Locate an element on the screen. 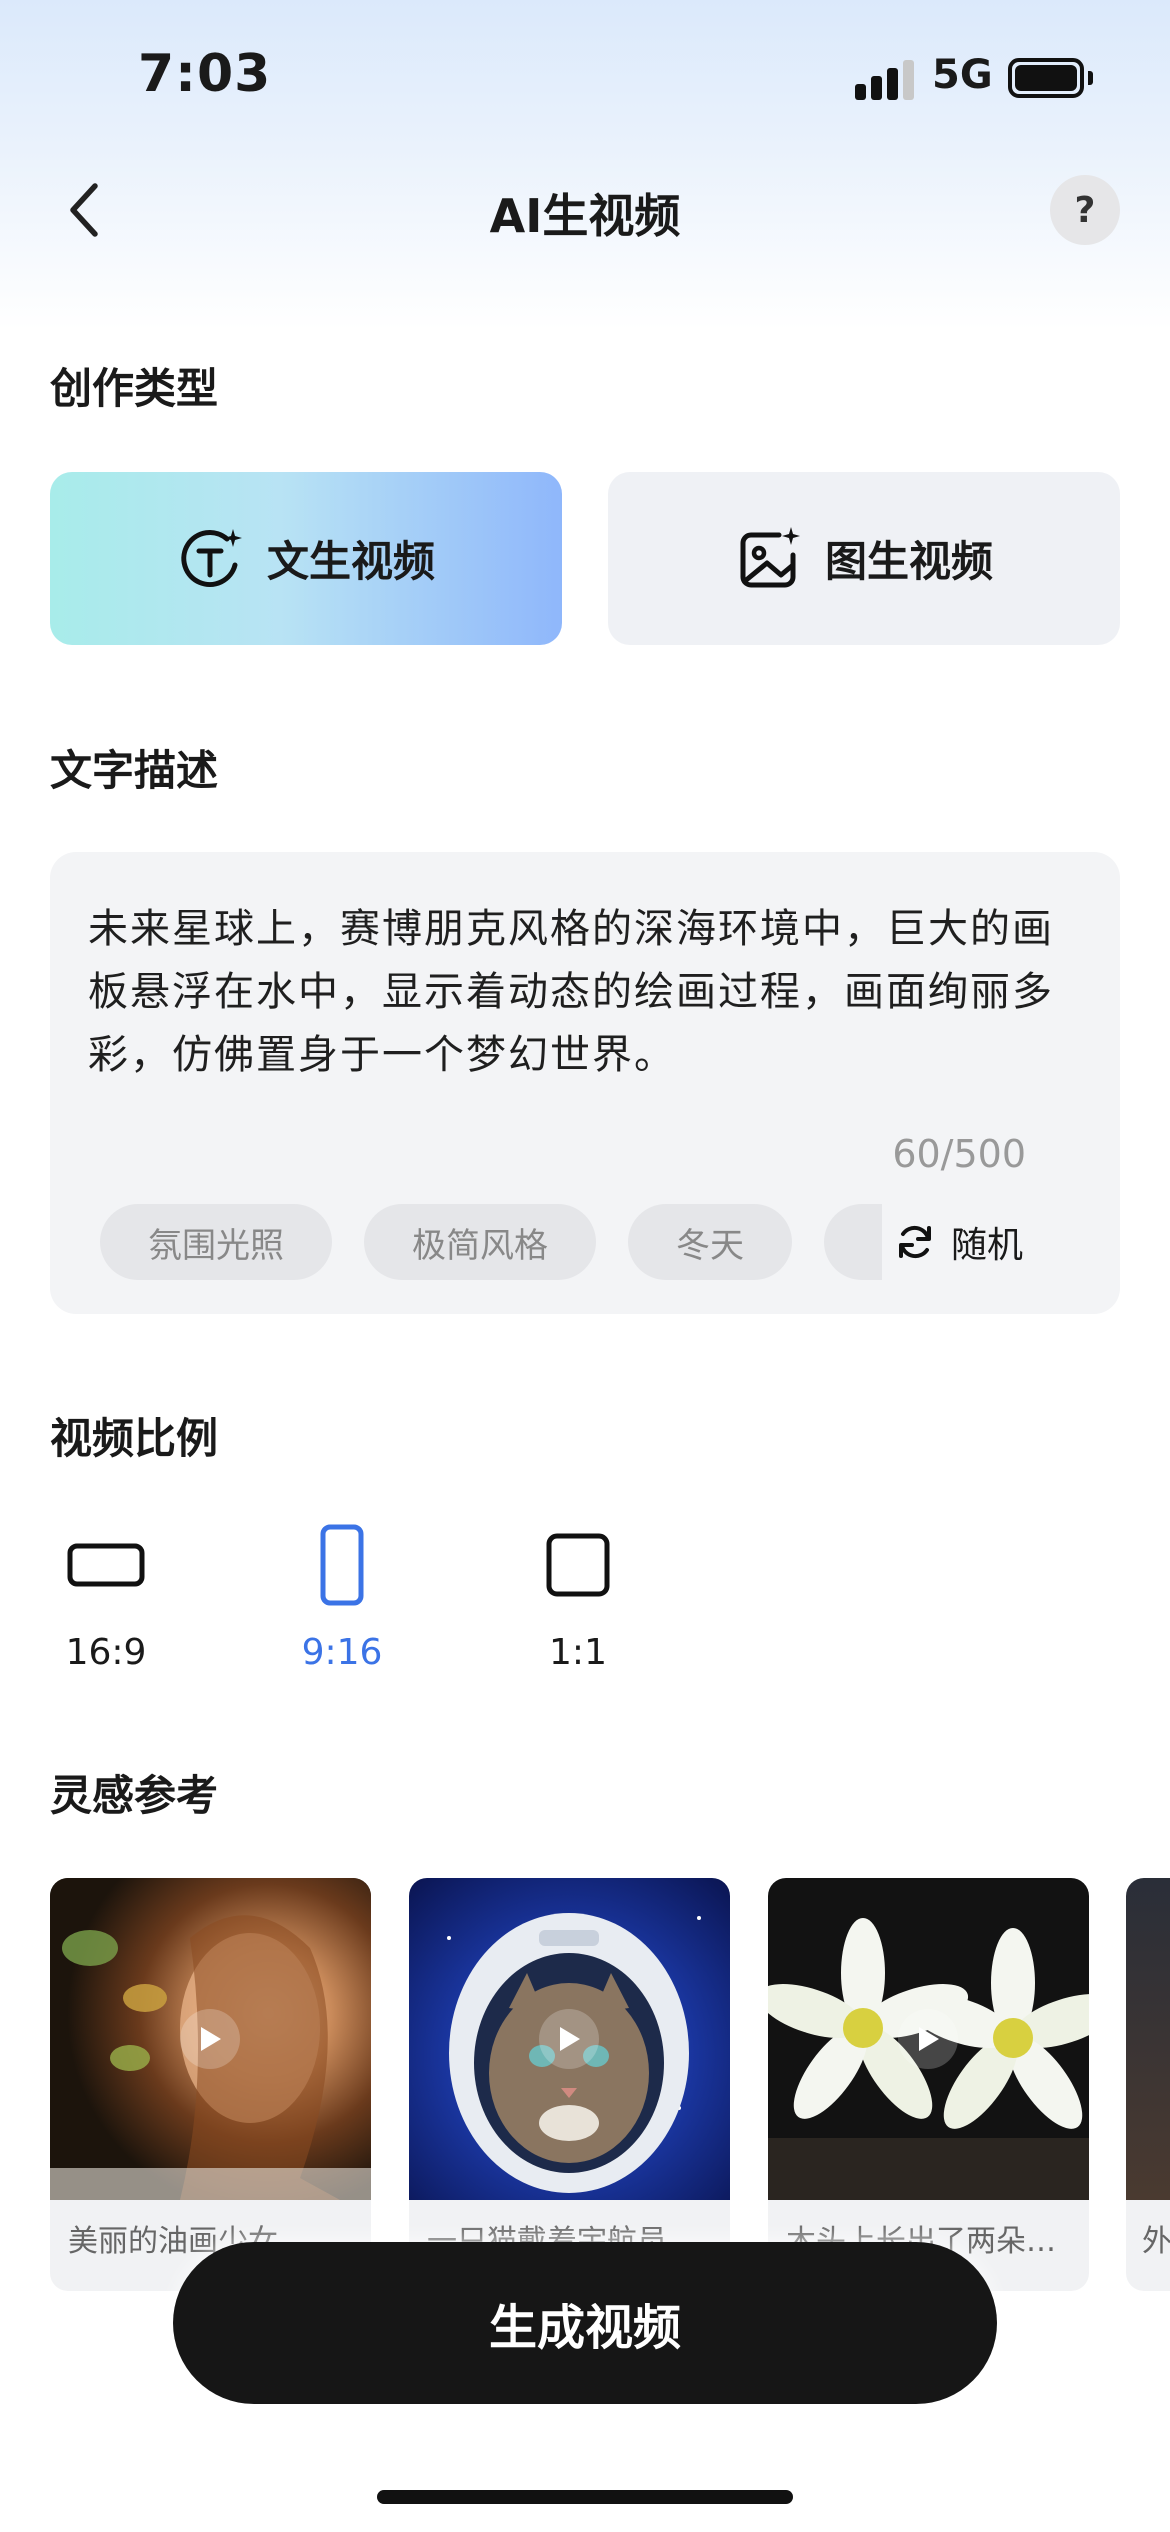  type-image-to-video-card: 图生视频 is located at coordinates (864, 558).